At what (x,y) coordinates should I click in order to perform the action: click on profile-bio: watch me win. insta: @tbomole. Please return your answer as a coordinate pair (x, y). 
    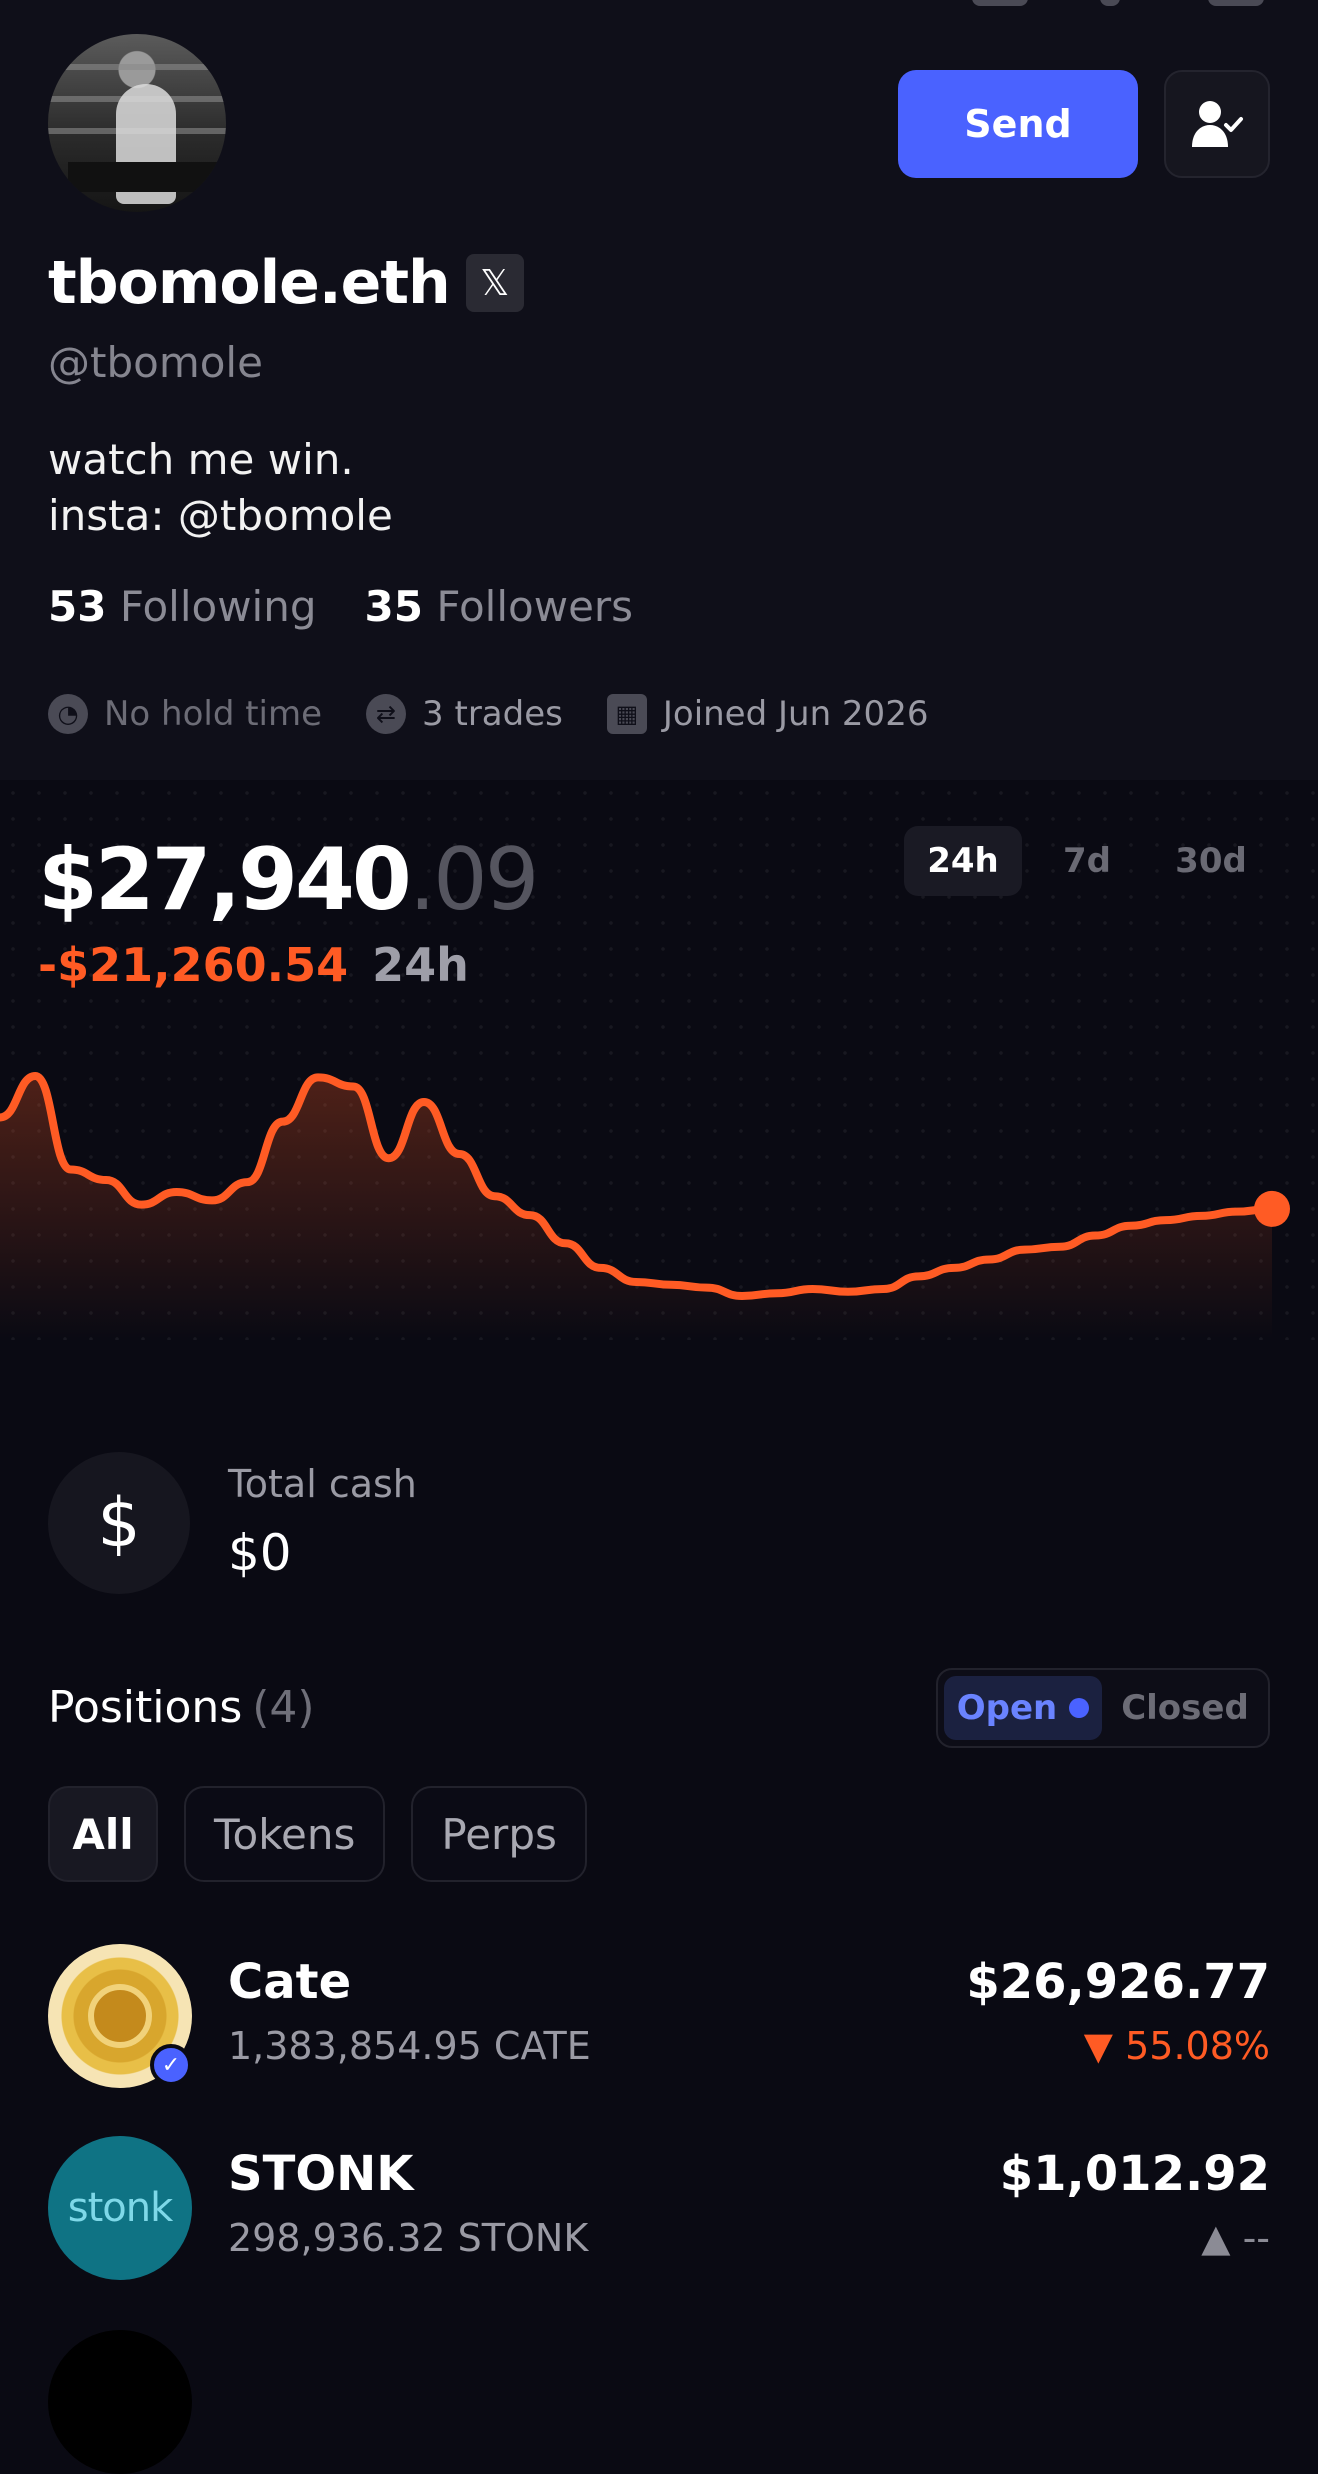
    Looking at the image, I should click on (220, 488).